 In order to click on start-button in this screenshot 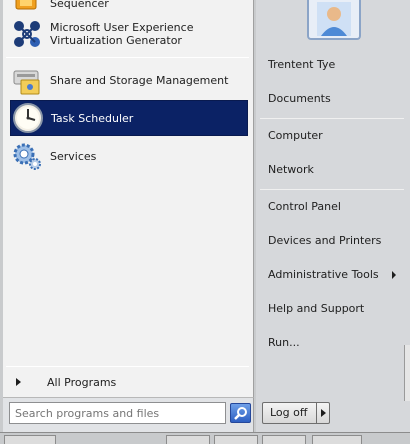, I will do `click(30, 439)`.